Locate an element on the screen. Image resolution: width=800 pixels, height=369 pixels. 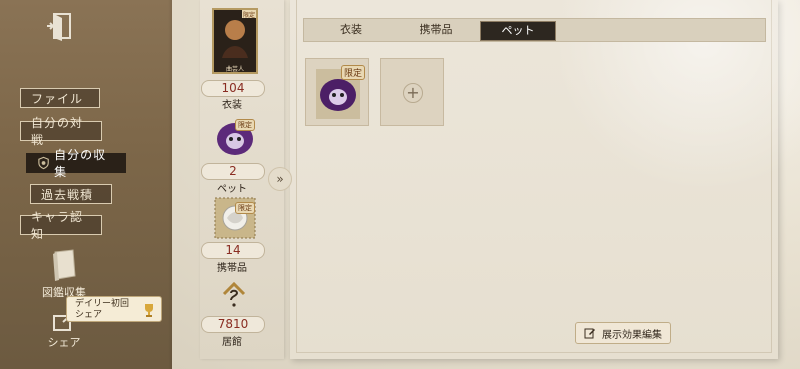
book-icon is located at coordinates (64, 265).